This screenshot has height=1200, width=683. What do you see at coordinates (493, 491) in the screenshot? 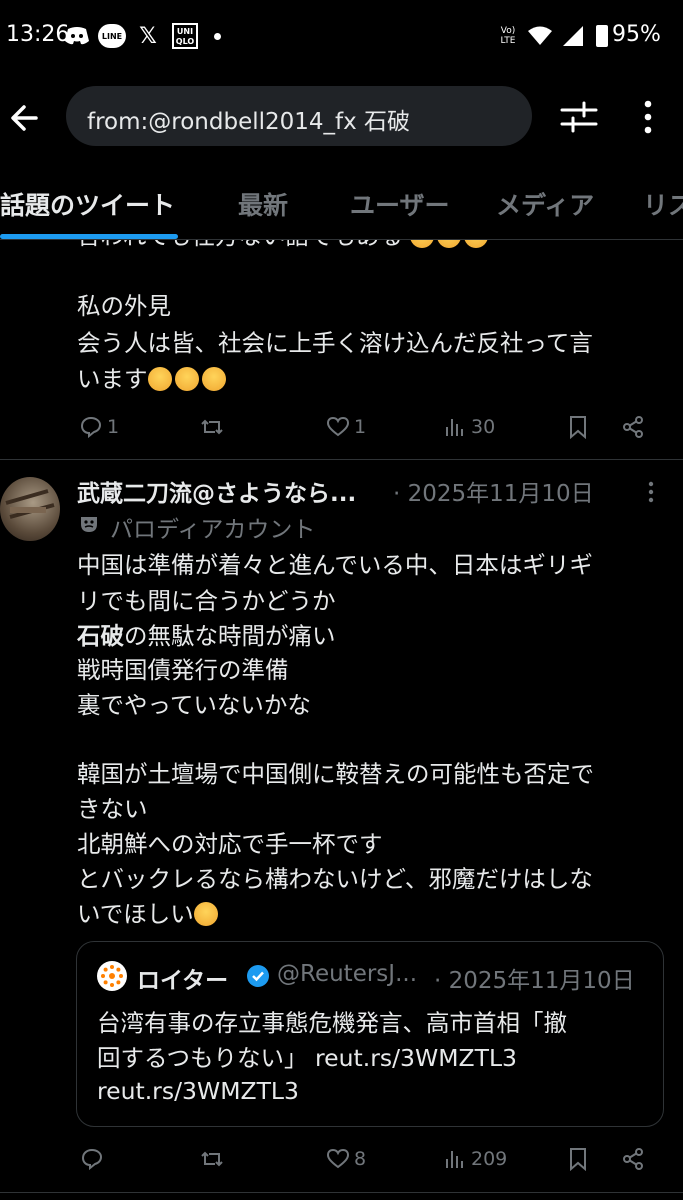
I see `tweet-date: · 2025年11月10日` at bounding box center [493, 491].